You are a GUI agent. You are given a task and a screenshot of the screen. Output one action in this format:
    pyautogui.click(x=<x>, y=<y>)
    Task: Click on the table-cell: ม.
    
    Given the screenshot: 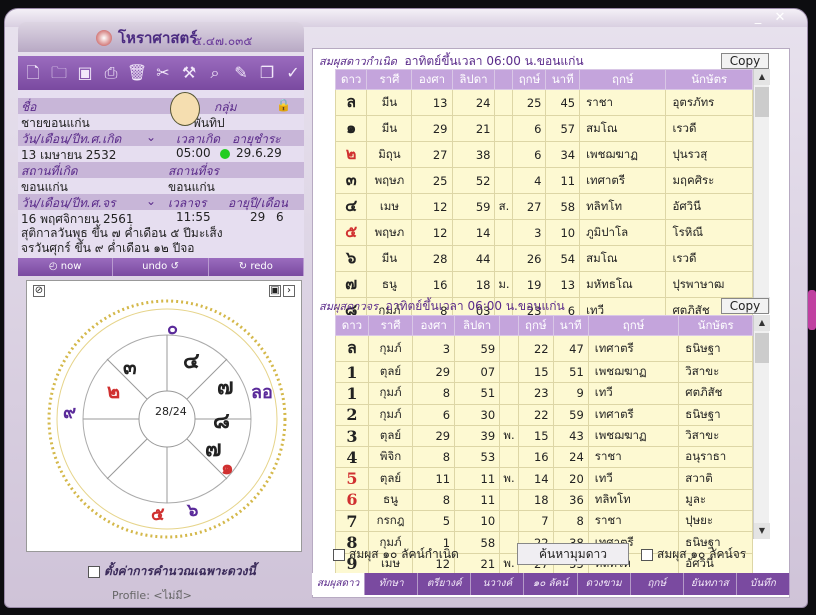 What is the action you would take?
    pyautogui.click(x=504, y=284)
    